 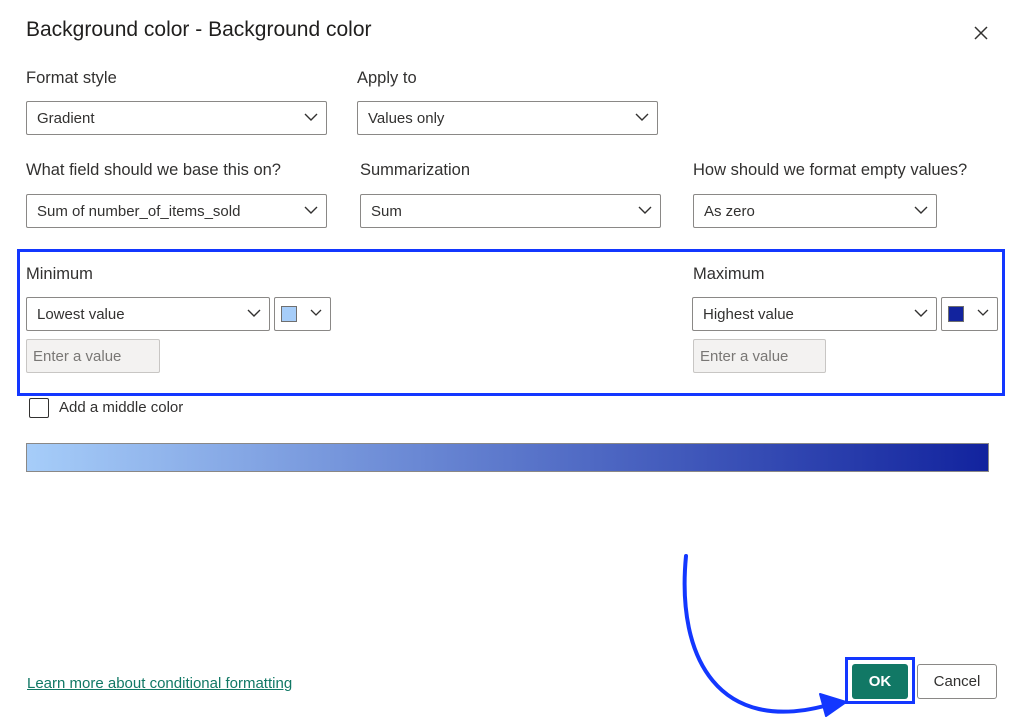 I want to click on gradient-preview, so click(x=507, y=457).